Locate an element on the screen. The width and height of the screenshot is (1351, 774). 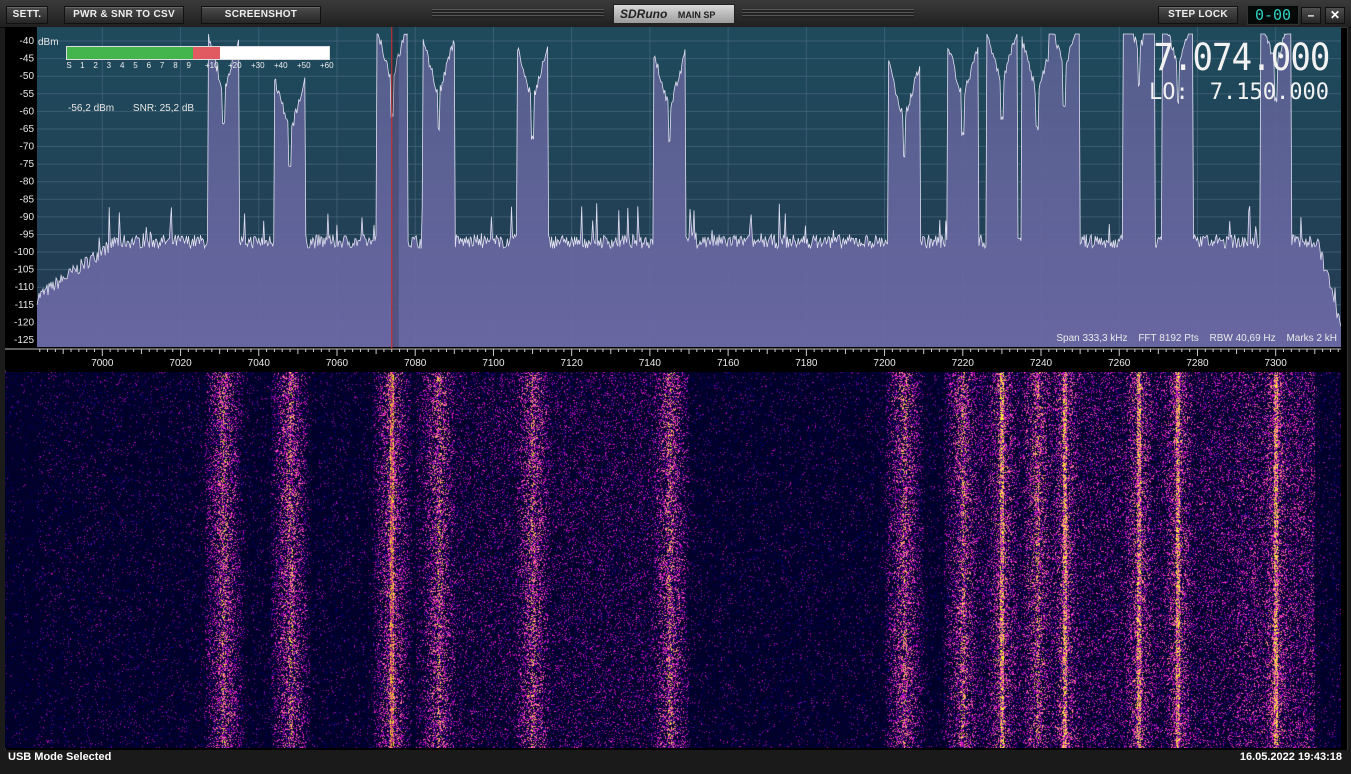
y-tick-label: -75 is located at coordinates (27, 164).